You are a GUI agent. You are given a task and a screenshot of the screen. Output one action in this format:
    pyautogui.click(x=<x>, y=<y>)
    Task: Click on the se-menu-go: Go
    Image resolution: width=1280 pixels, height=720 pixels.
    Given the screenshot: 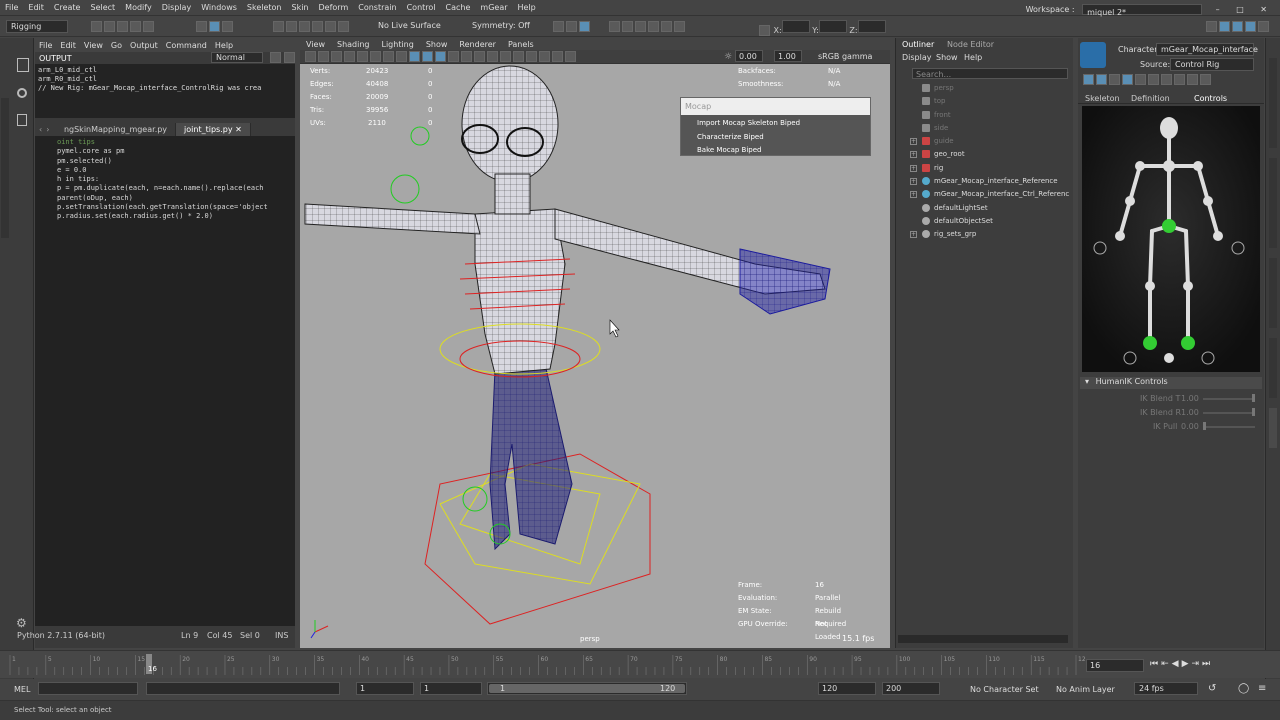 What is the action you would take?
    pyautogui.click(x=116, y=45)
    